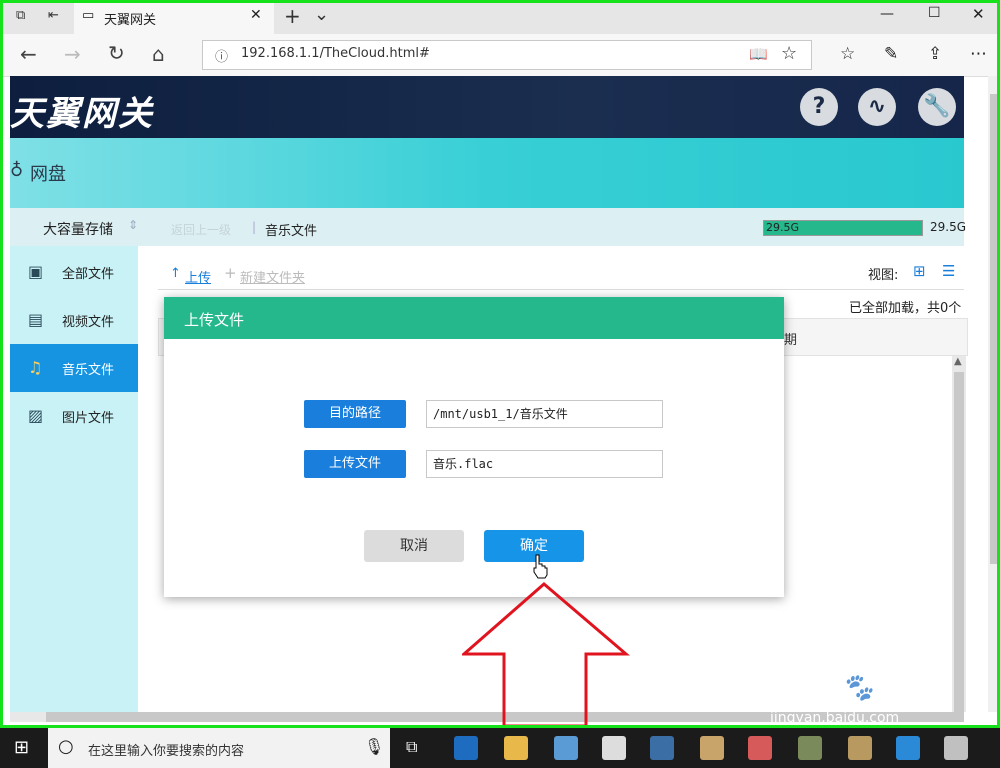 This screenshot has width=1000, height=768. I want to click on sidebar-item-label: 图片文件, so click(88, 418).